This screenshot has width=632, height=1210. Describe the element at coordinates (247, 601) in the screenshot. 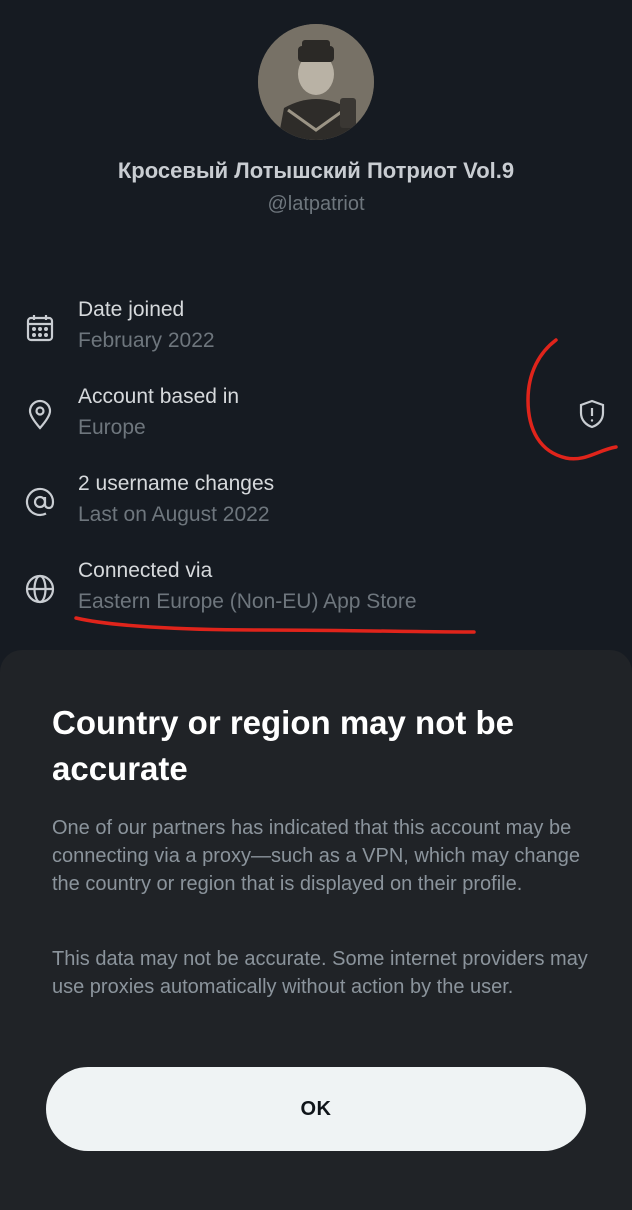

I see `info-value: Eastern Europe (Non-EU) App Store` at that location.